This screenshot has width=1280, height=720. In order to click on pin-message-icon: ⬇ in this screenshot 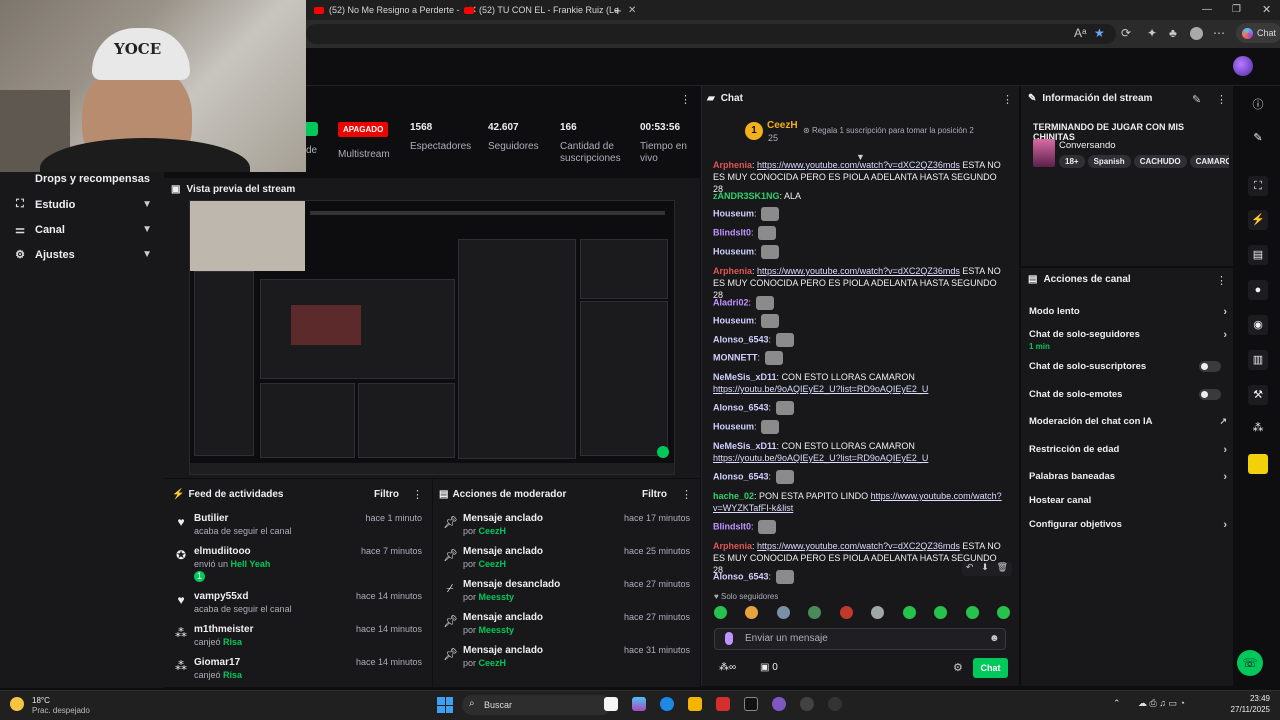, I will do `click(985, 569)`.